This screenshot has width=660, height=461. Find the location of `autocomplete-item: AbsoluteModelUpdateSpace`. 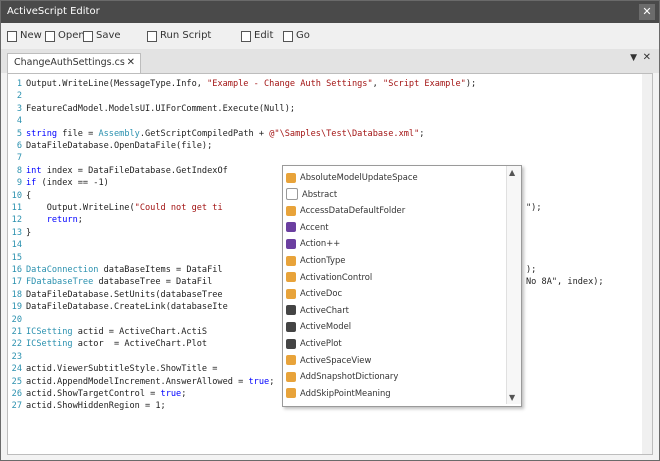

autocomplete-item: AbsoluteModelUpdateSpace is located at coordinates (395, 177).